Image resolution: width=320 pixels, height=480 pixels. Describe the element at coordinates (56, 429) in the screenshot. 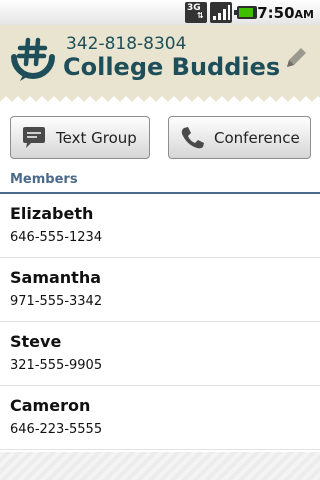

I see `member-phone: 646-223-5555` at that location.